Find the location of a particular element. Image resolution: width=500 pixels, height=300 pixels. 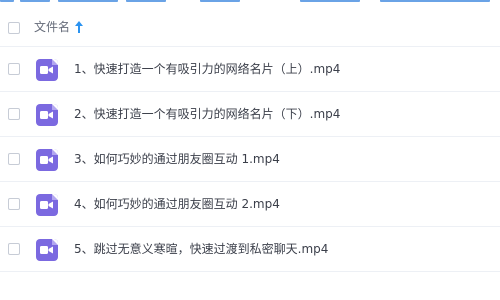

file-name: 3、如何巧妙的通过朋友圈互动 1.mp4 is located at coordinates (177, 159).